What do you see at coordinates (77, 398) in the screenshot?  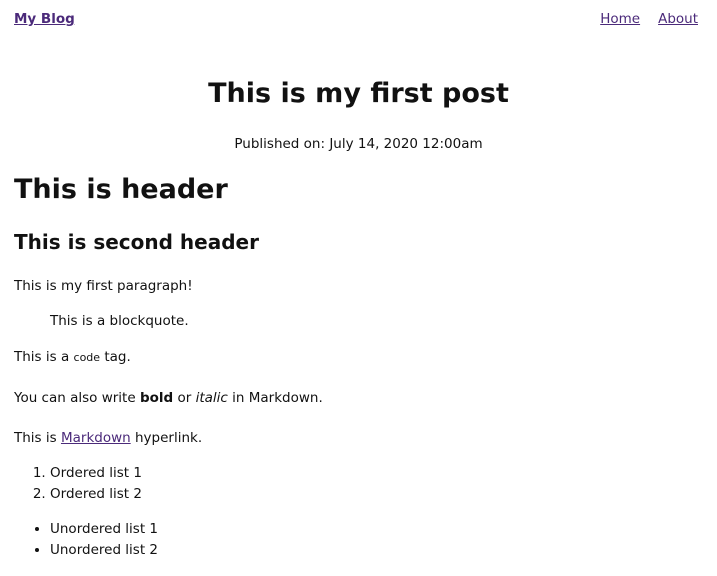 I see `format-text-before: You can also write` at bounding box center [77, 398].